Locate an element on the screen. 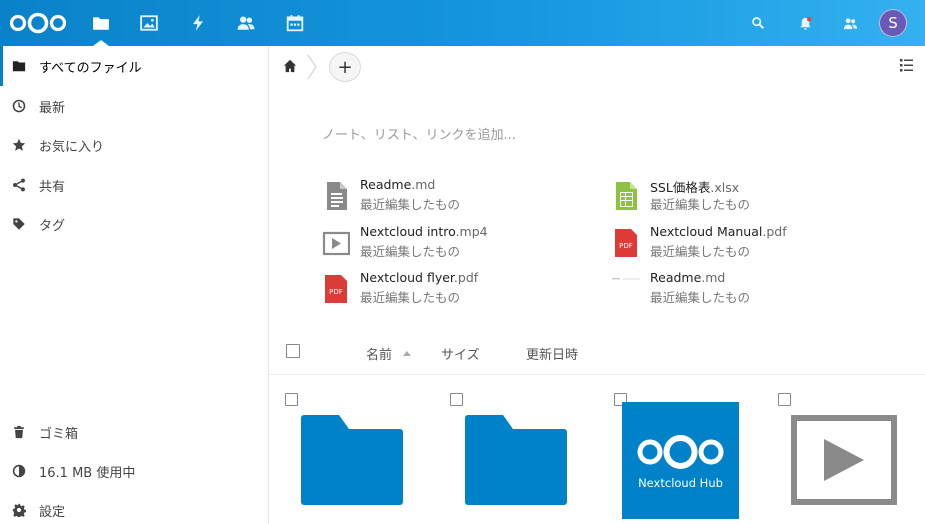  thumbnail-caption: Nextcloud Hub is located at coordinates (680, 483).